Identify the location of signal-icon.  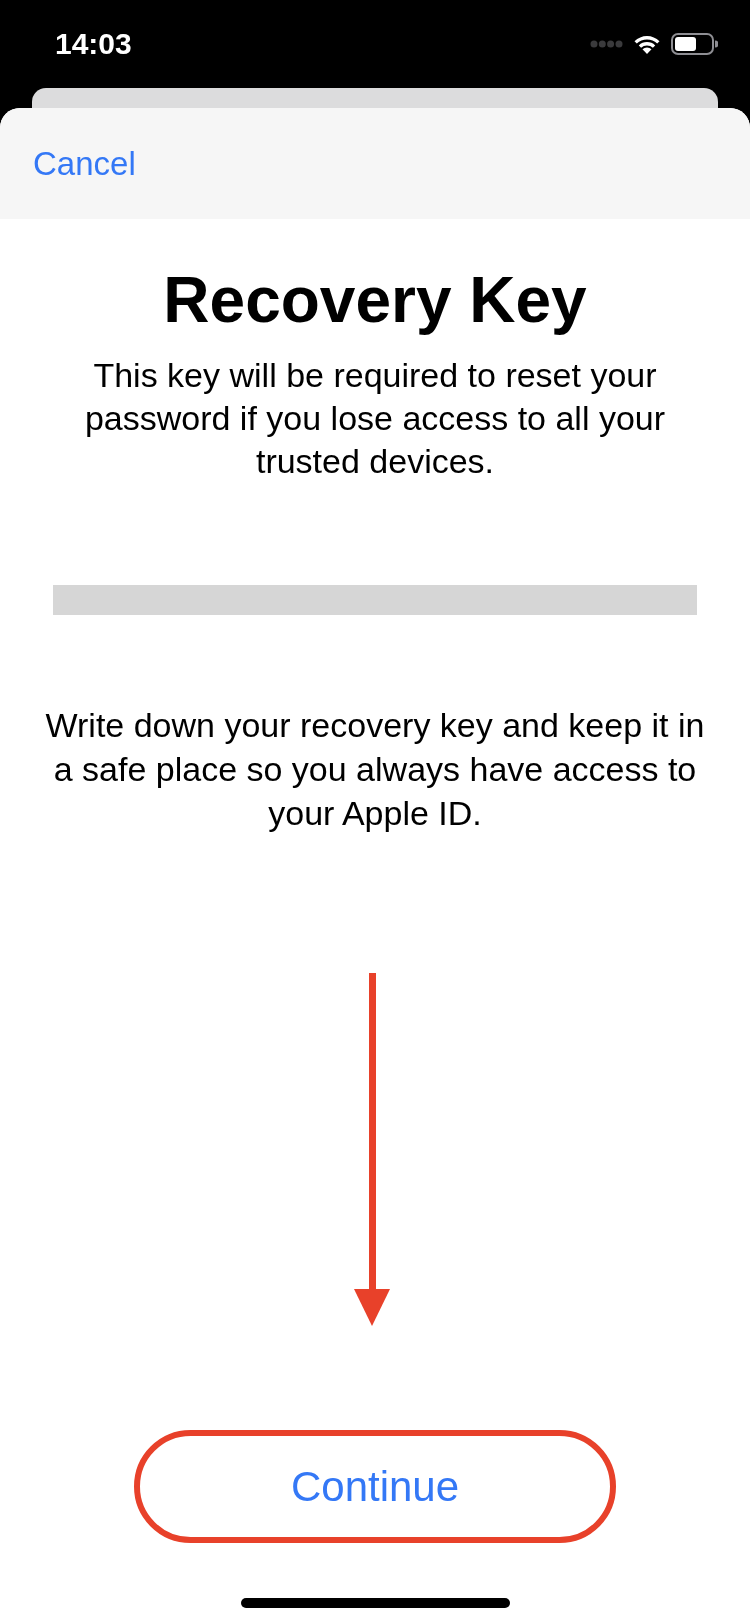
(606, 44).